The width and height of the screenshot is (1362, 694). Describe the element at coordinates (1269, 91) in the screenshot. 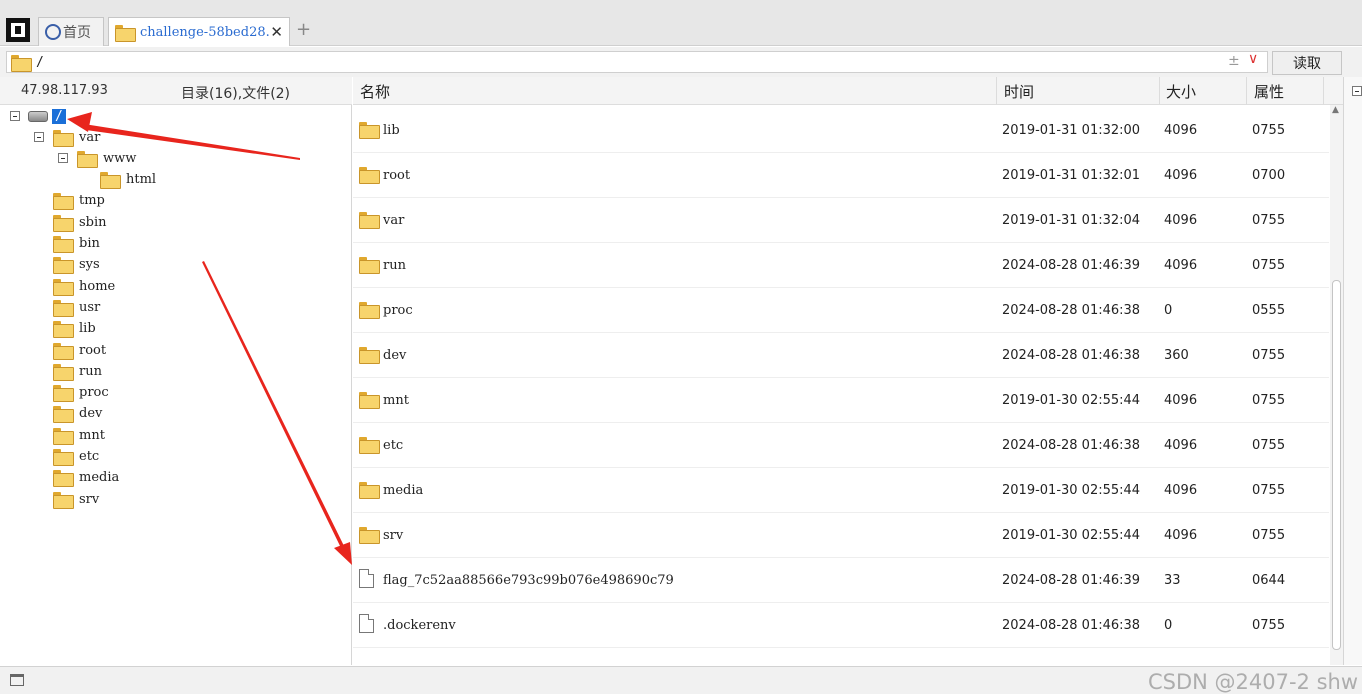

I see `column-perm: 属性` at that location.